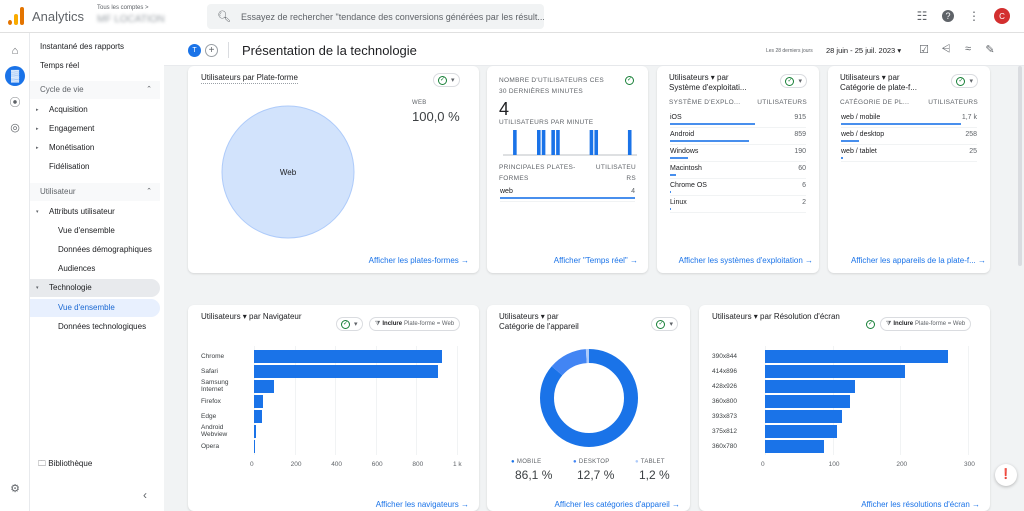  I want to click on share-icon: ⩤, so click(946, 49).